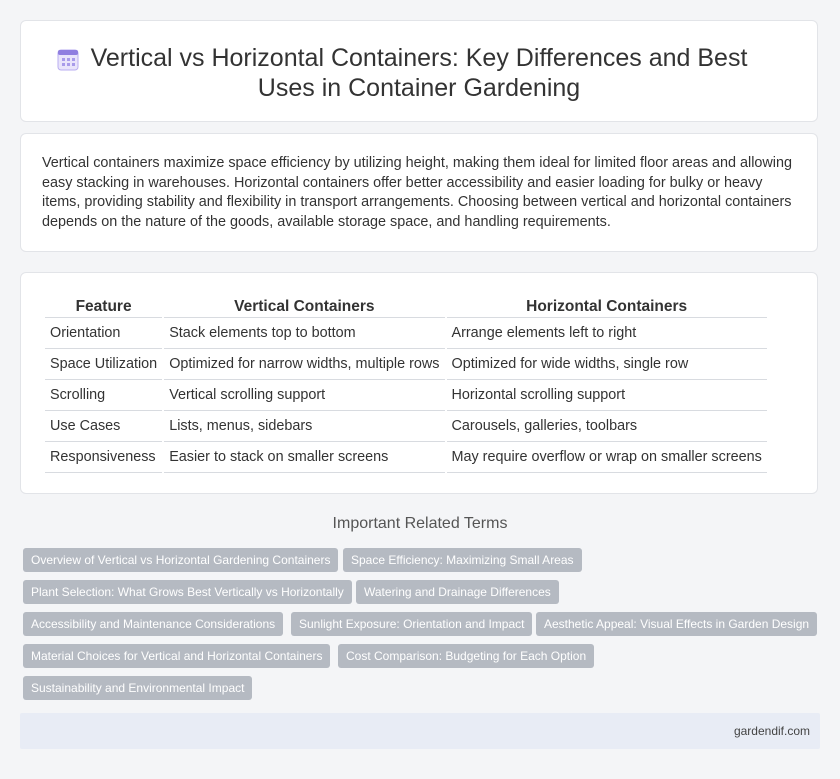 The height and width of the screenshot is (779, 840). I want to click on related-term-link: Watering and Drainage Differences, so click(457, 592).